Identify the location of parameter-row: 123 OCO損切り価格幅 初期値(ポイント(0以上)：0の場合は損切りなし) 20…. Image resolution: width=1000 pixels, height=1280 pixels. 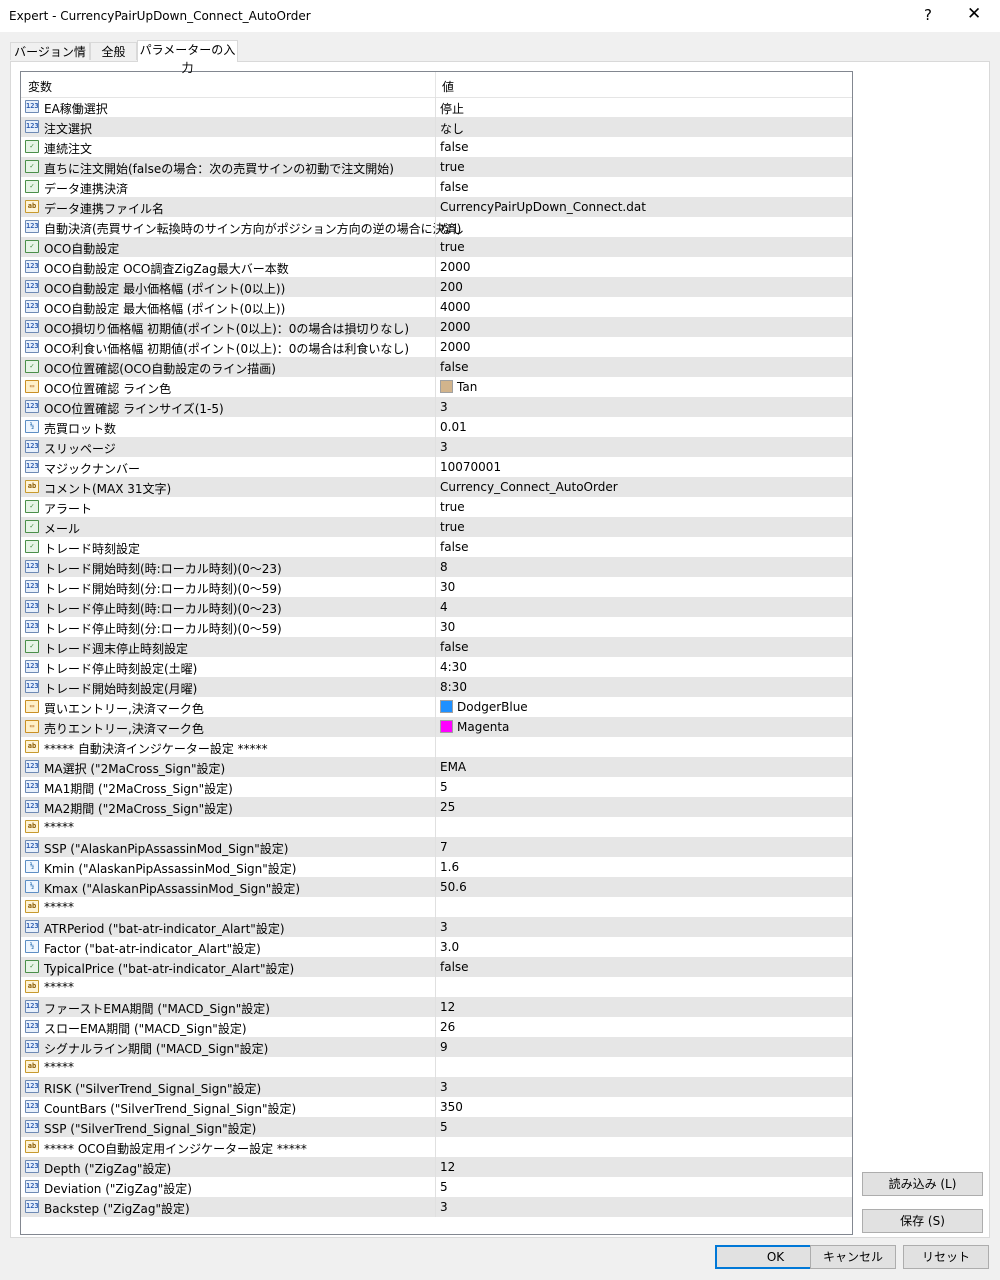
(436, 327).